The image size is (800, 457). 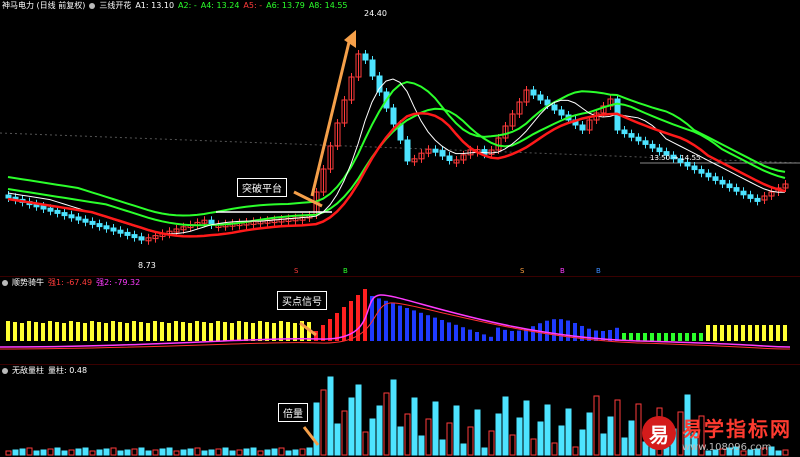 What do you see at coordinates (5, 283) in the screenshot?
I see `trend-settings-icon` at bounding box center [5, 283].